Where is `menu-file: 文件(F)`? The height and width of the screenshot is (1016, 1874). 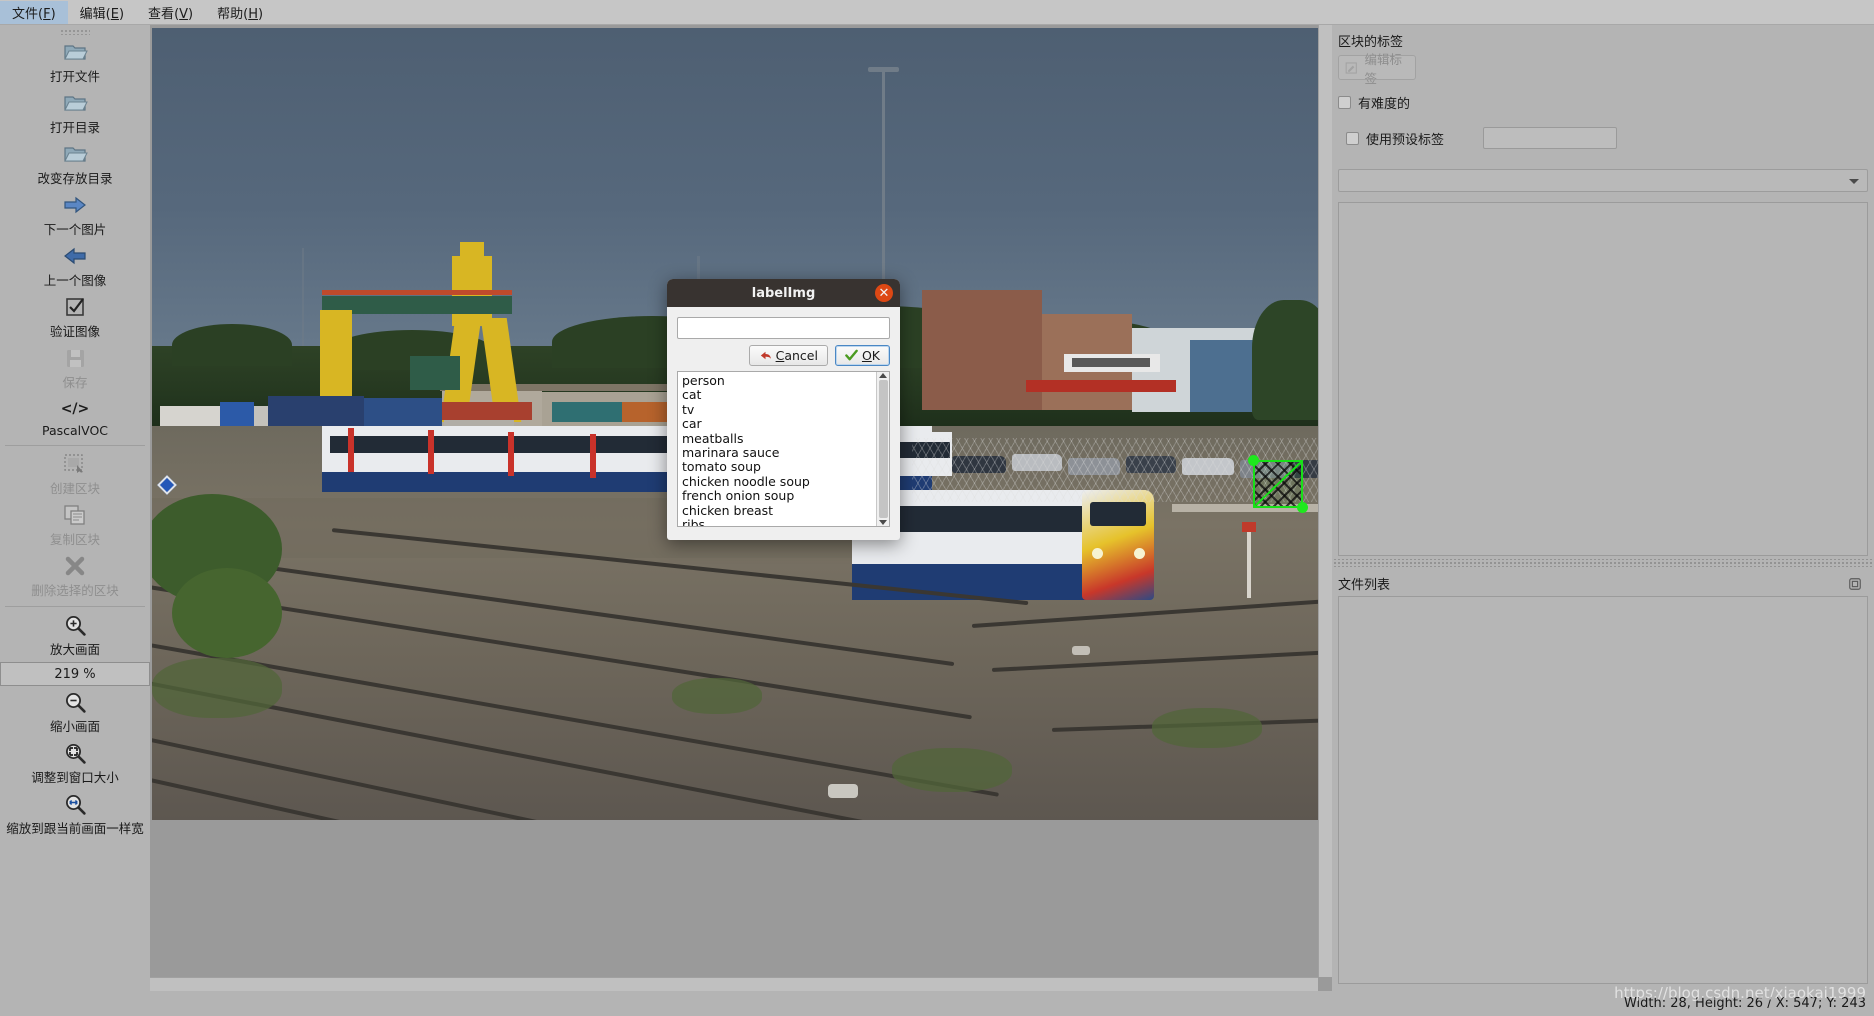
menu-file: 文件(F) is located at coordinates (34, 12).